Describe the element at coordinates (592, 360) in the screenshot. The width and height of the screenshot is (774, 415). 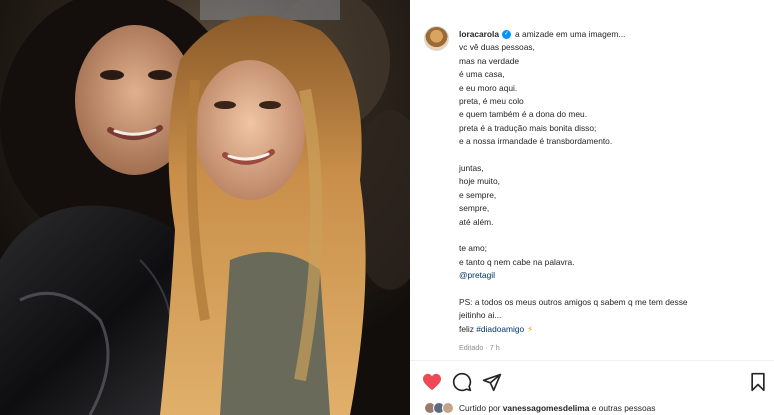
I see `actions-divider` at that location.